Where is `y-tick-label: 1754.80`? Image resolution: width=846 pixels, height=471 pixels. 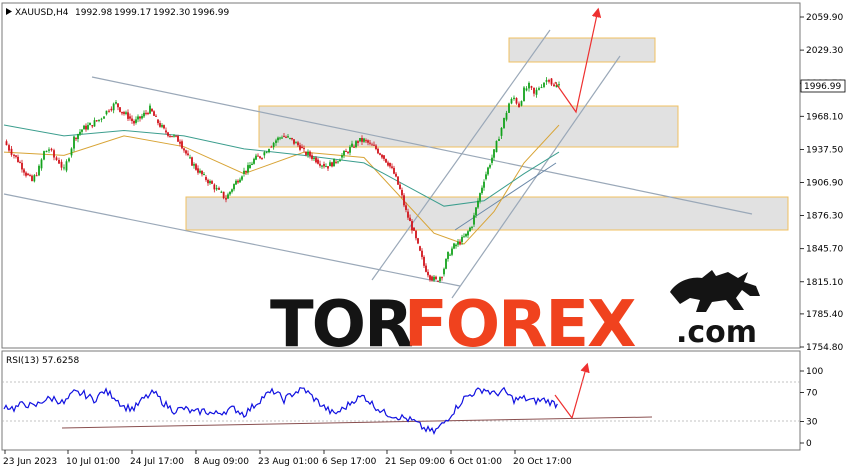 y-tick-label: 1754.80 is located at coordinates (824, 348).